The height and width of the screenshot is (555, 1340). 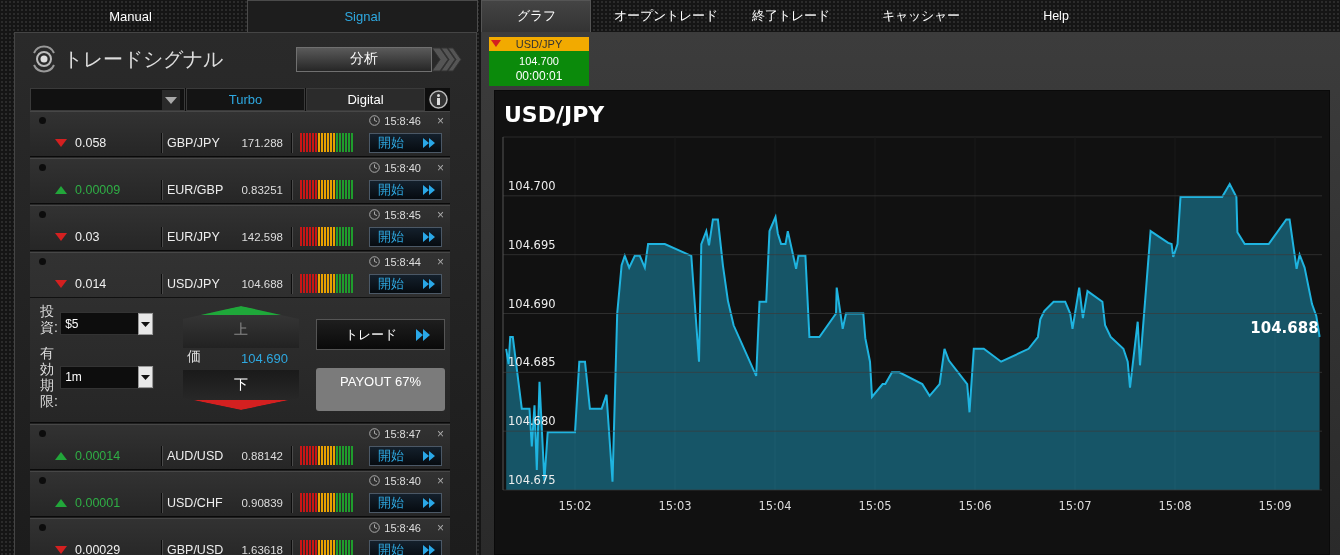 I want to click on currency-pair: GBP/USD, so click(x=196, y=548).